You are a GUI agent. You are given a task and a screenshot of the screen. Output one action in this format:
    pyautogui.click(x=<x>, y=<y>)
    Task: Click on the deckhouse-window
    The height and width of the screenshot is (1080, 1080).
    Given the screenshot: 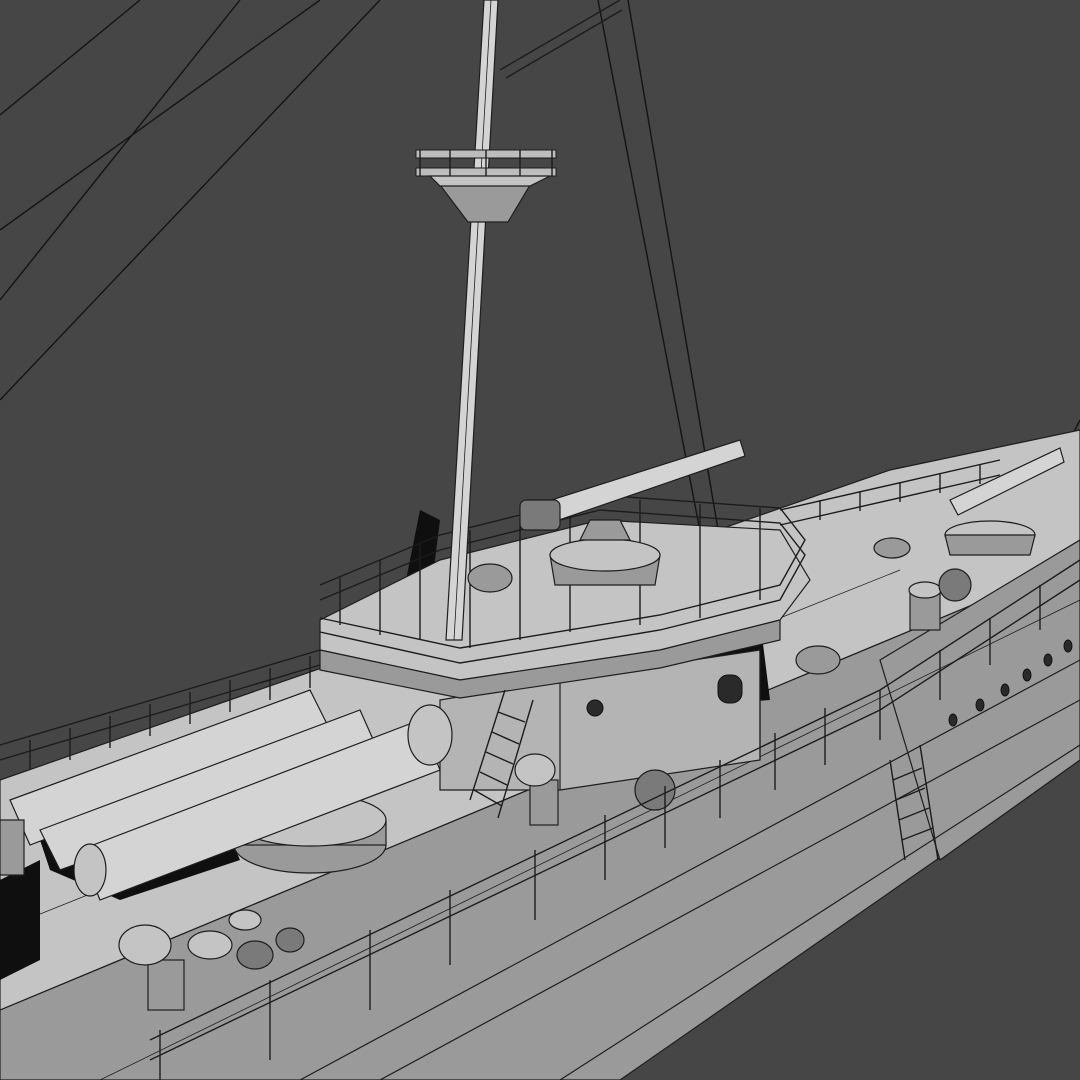 What is the action you would take?
    pyautogui.click(x=730, y=689)
    